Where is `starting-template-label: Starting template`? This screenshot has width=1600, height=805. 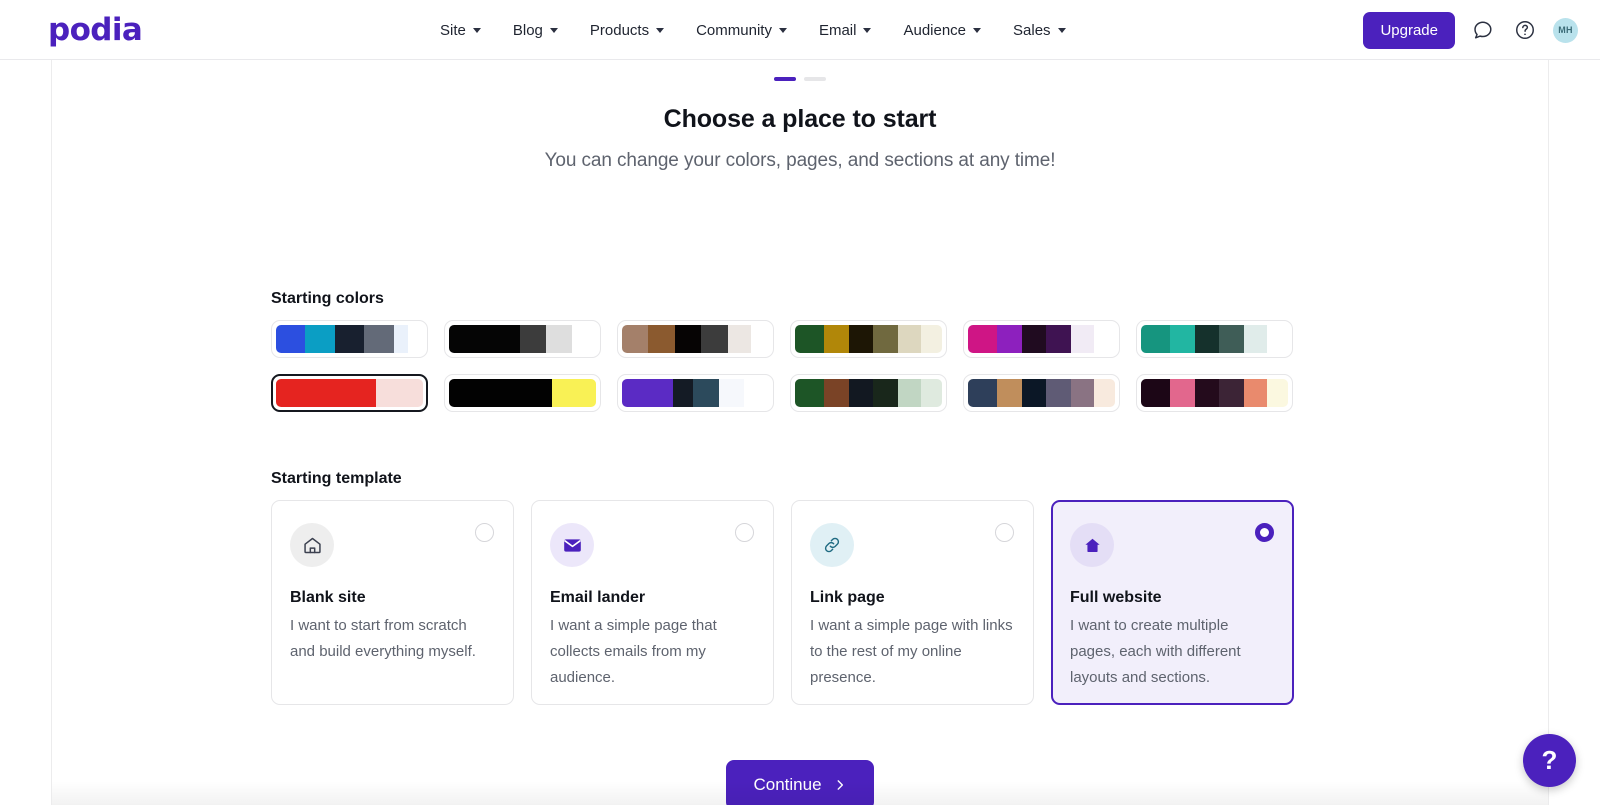 starting-template-label: Starting template is located at coordinates (336, 478).